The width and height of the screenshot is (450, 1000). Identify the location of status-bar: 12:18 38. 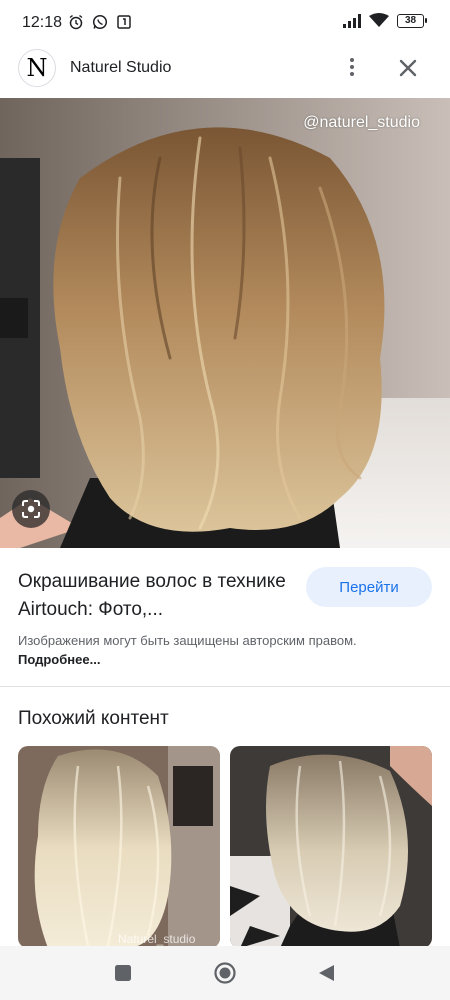
(225, 20).